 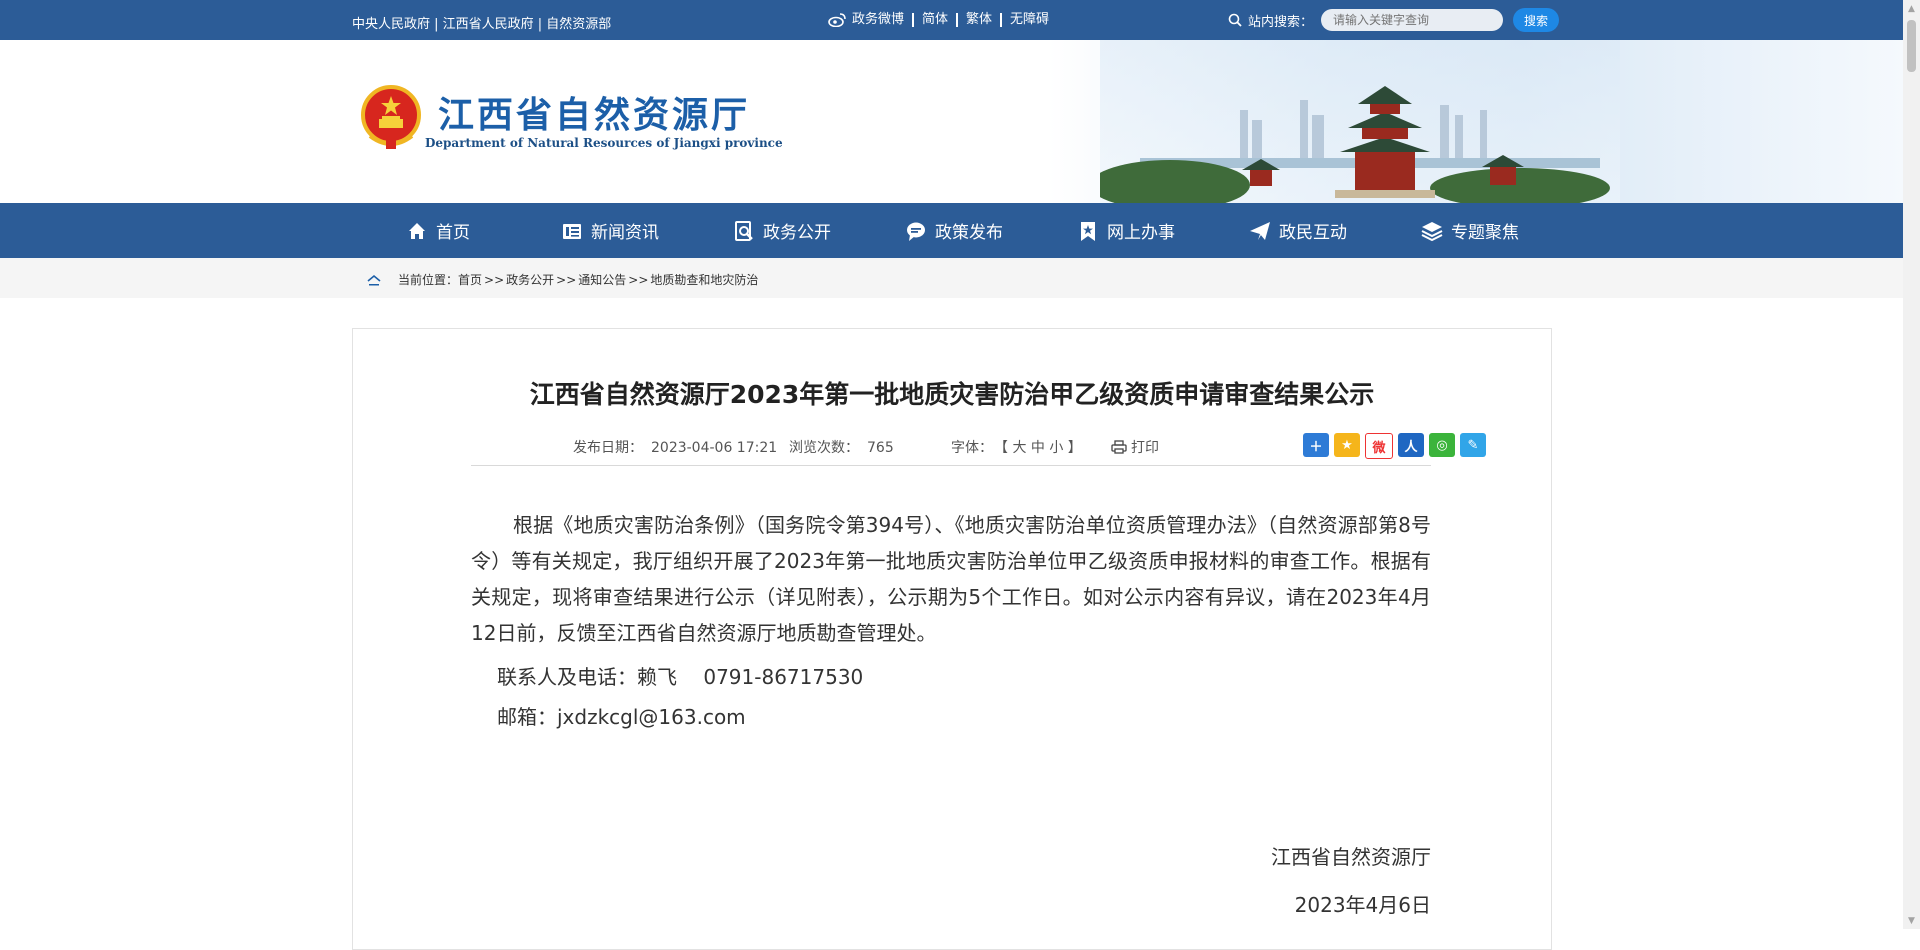 I want to click on nav-gov-affairs-label: 政务公开, so click(x=797, y=233).